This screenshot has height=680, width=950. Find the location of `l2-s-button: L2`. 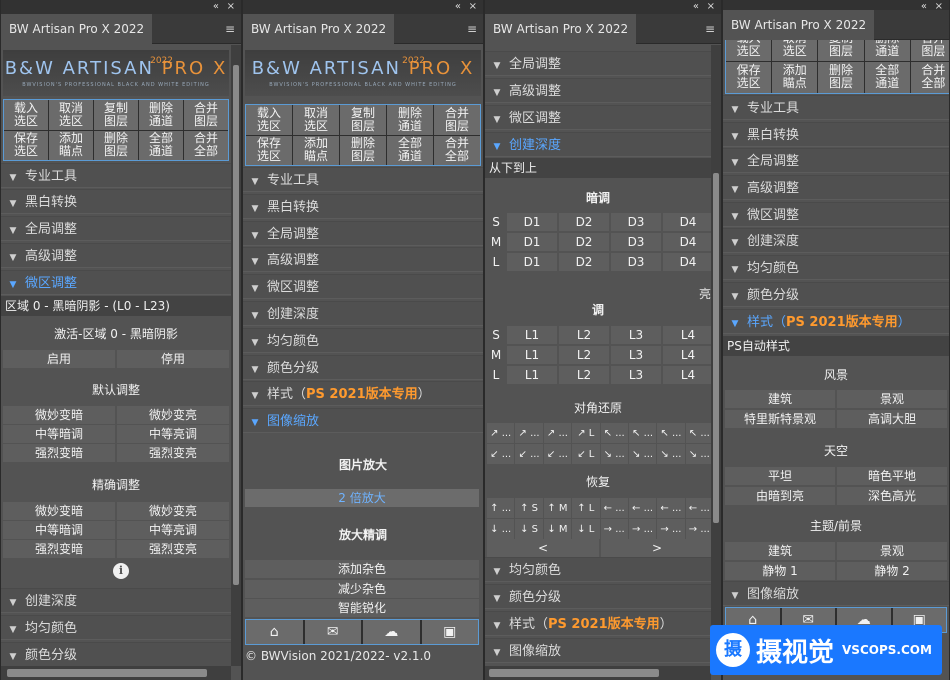

l2-s-button: L2 is located at coordinates (584, 335).